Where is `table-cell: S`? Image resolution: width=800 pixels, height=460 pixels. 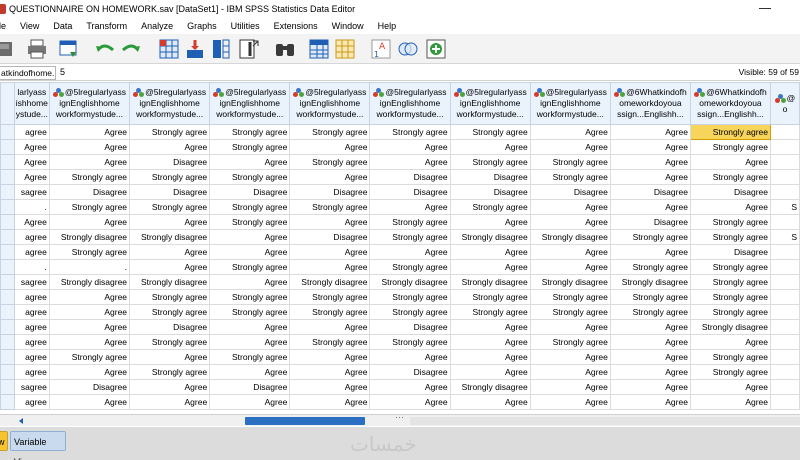 table-cell: S is located at coordinates (785, 237).